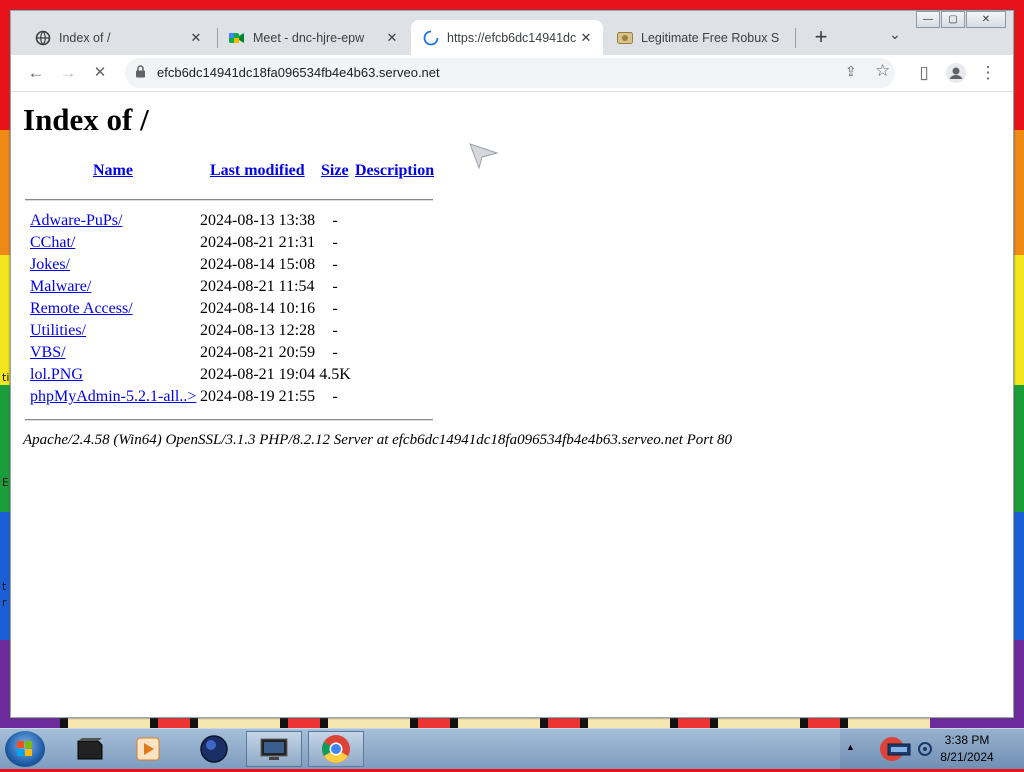 This screenshot has height=772, width=1024. Describe the element at coordinates (821, 38) in the screenshot. I see `new-tab-button: +` at that location.